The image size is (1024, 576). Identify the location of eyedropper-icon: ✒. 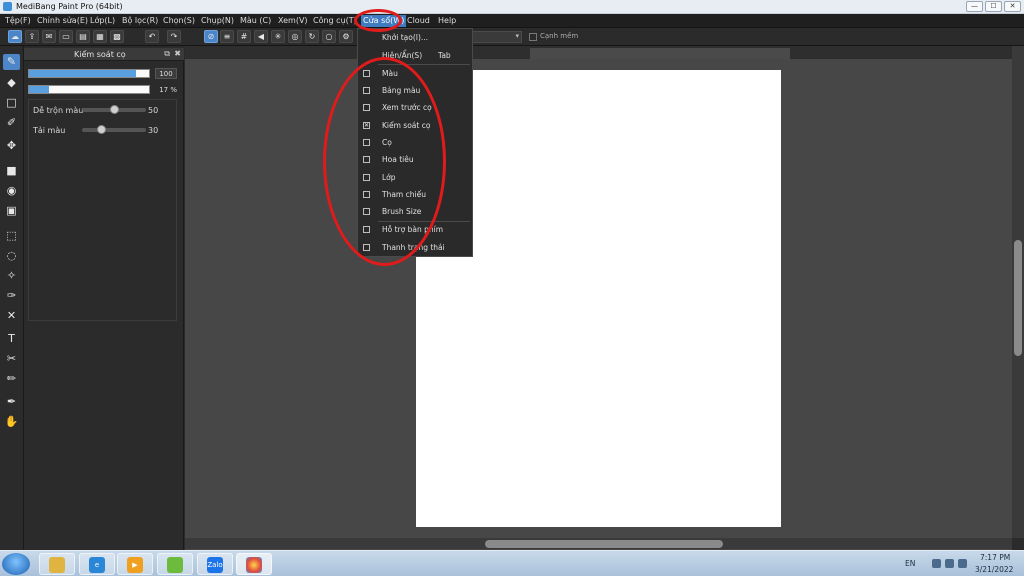
(11, 402).